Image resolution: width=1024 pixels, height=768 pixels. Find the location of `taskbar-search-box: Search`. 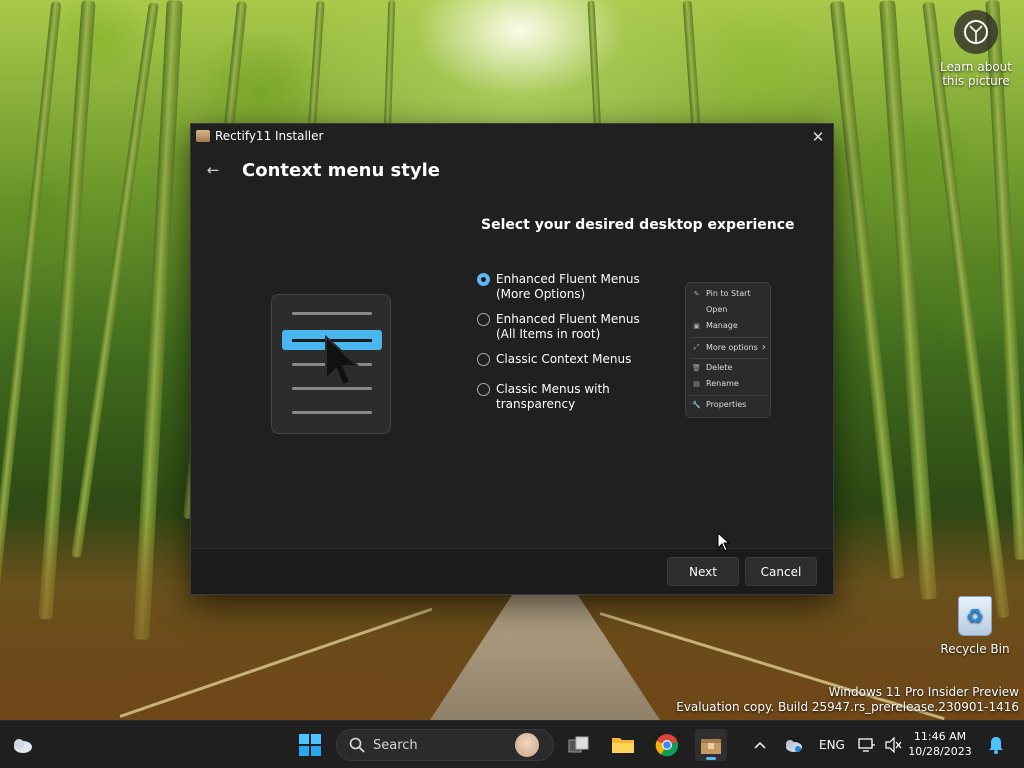

taskbar-search-box: Search is located at coordinates (445, 745).